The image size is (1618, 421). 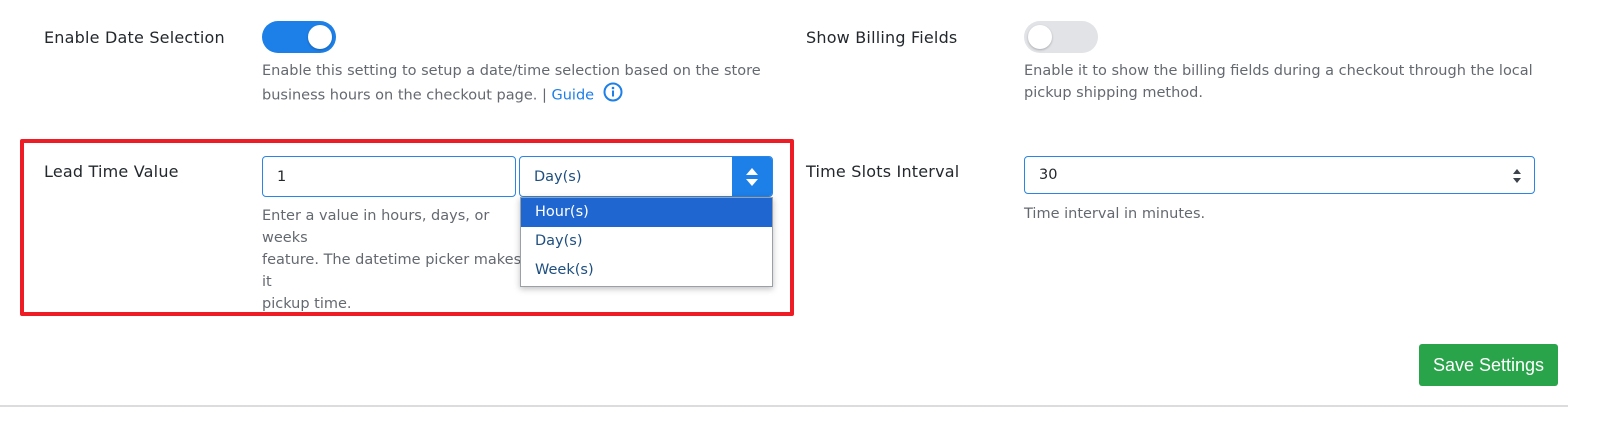 I want to click on lead-time-desc-line2: feature. The datetime picker makes it, so click(x=392, y=271).